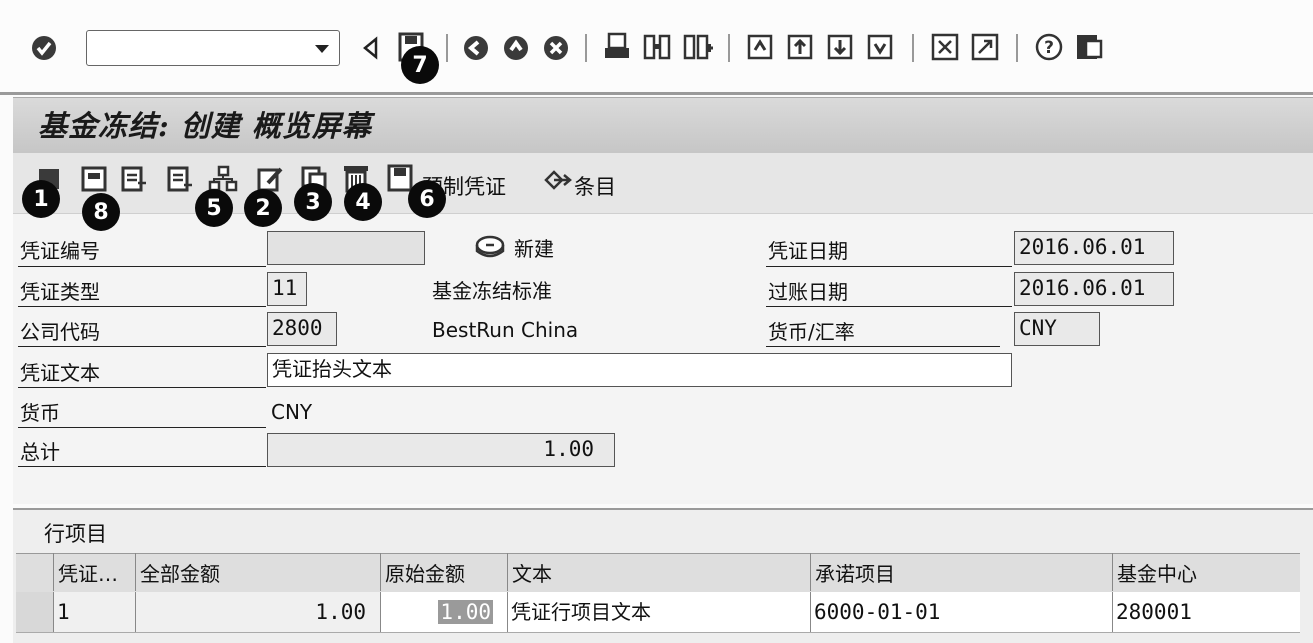 The height and width of the screenshot is (643, 1313). I want to click on cell-commitment-item: 6000-01-01, so click(961, 612).